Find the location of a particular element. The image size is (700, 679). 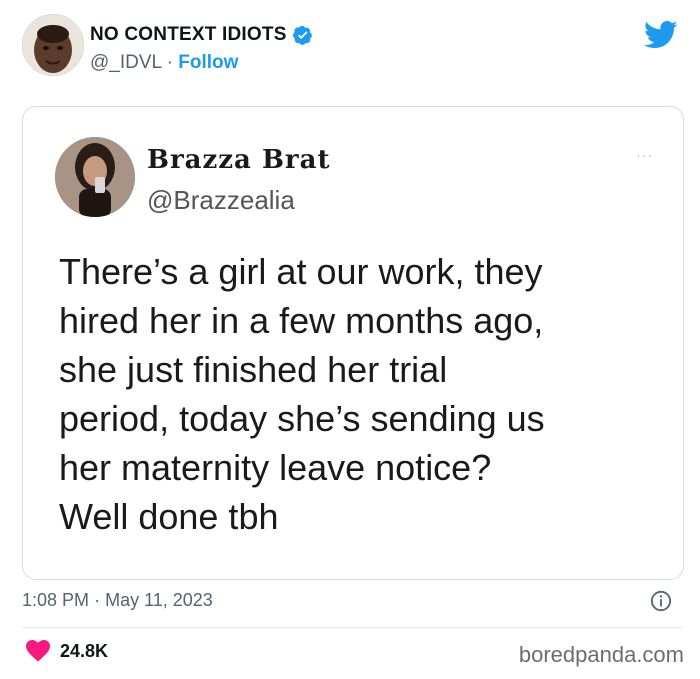

more-options-icon: ··· is located at coordinates (644, 155).